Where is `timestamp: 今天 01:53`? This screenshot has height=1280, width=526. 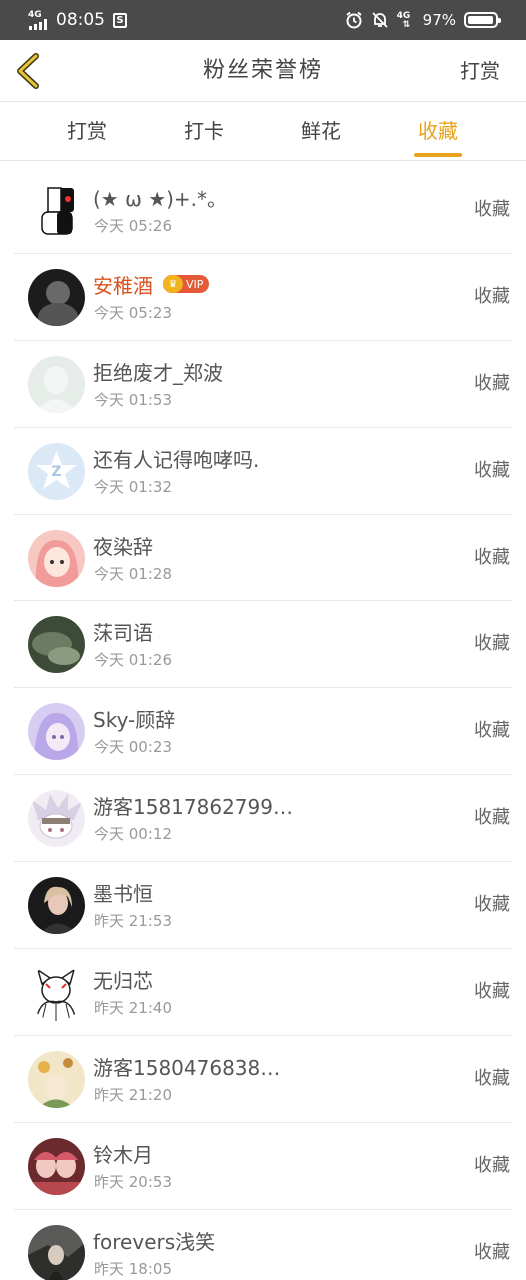 timestamp: 今天 01:53 is located at coordinates (133, 399).